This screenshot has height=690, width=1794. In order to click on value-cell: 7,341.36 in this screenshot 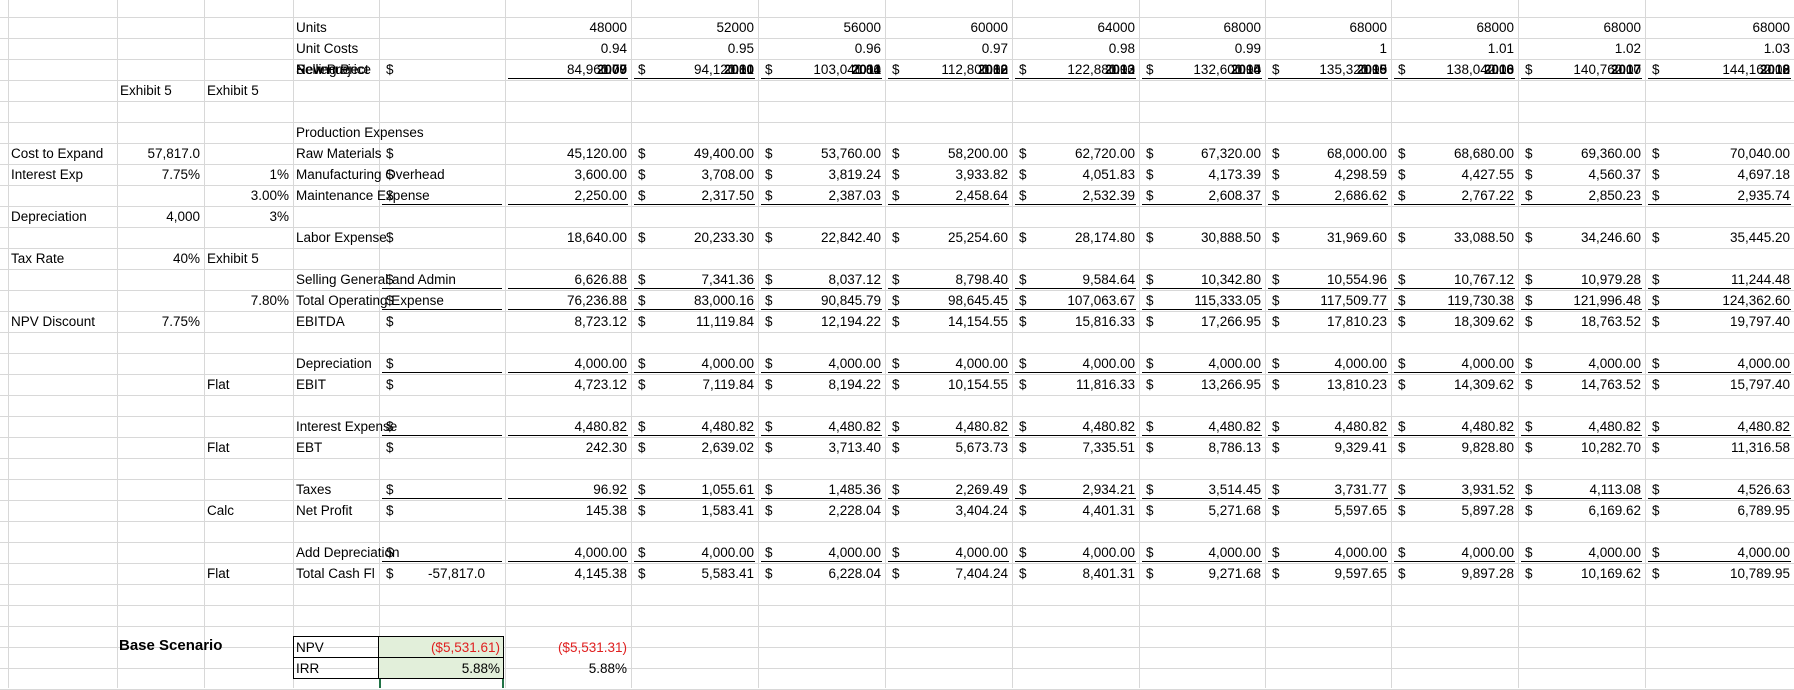, I will do `click(694, 279)`.